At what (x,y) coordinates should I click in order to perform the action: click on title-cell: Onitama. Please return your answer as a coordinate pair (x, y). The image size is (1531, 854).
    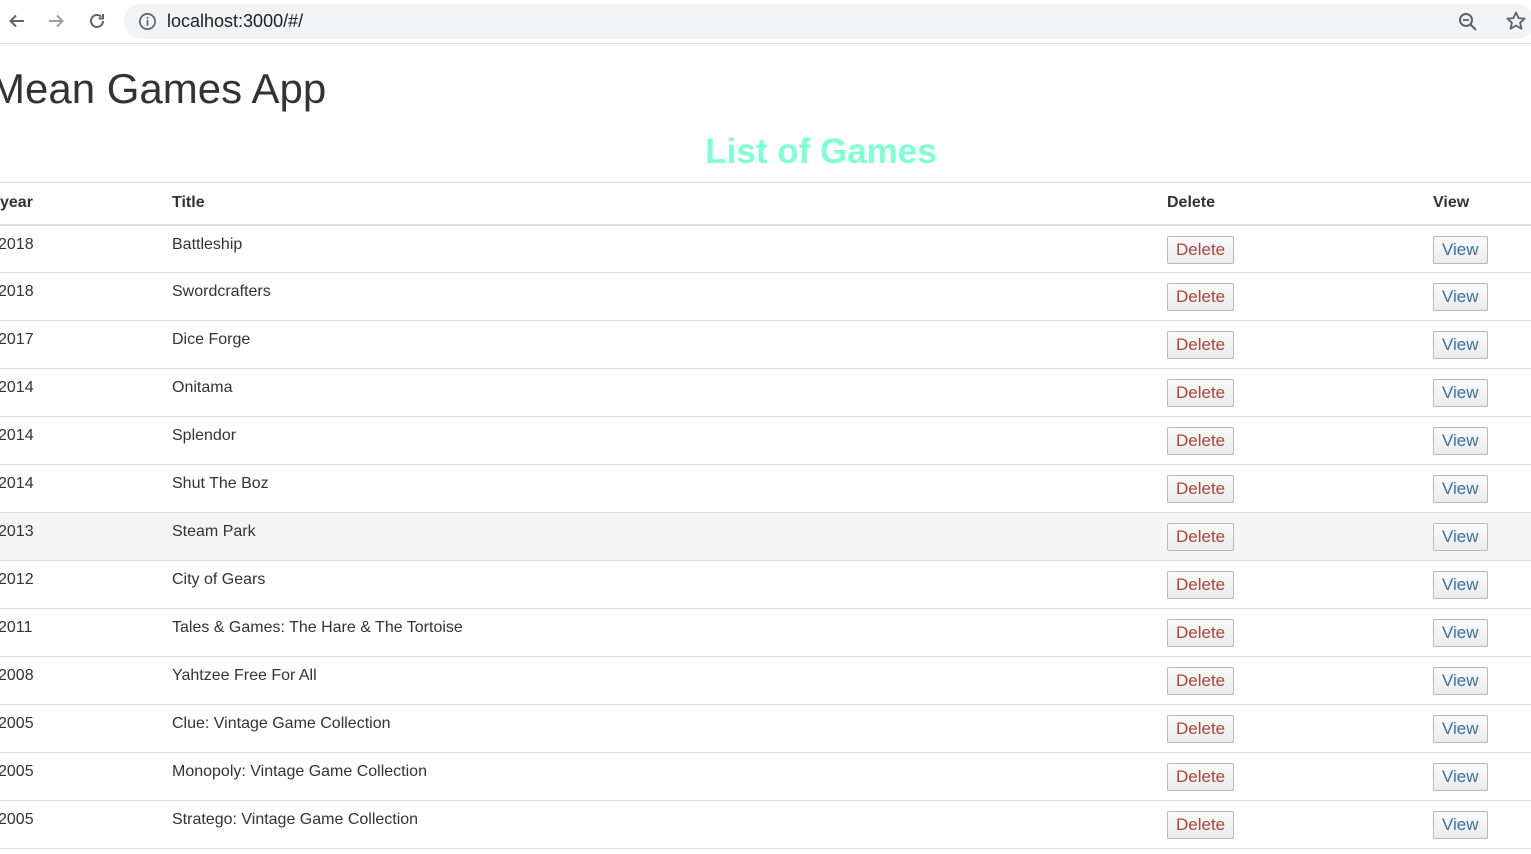
    Looking at the image, I should click on (669, 392).